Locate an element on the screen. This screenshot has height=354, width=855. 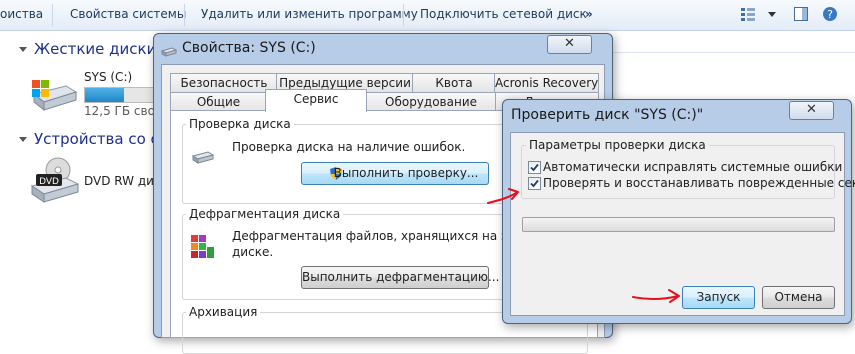
tab-service: Сервис is located at coordinates (316, 100).